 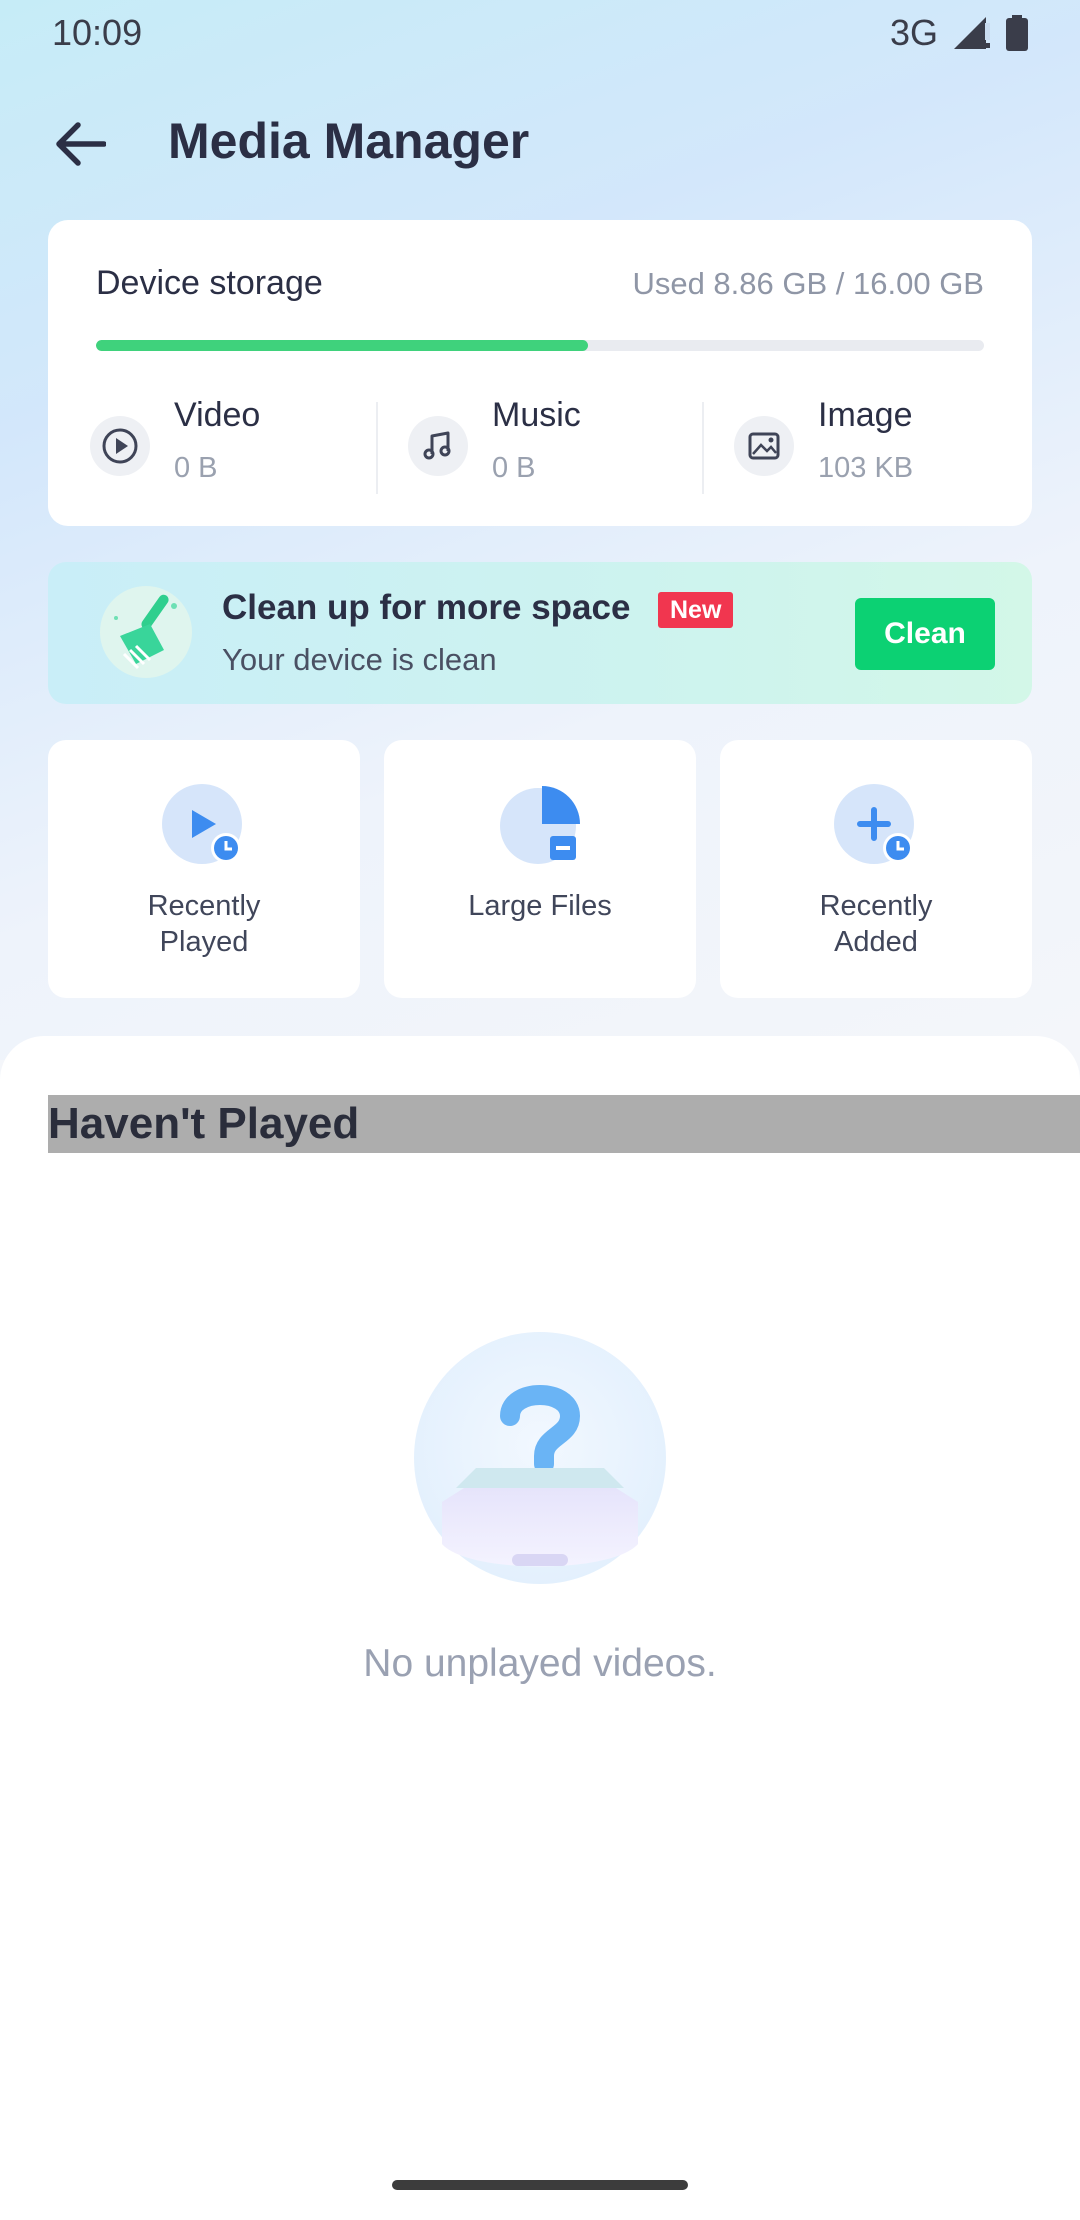 I want to click on status-bar: 10:09 3G, so click(x=540, y=33).